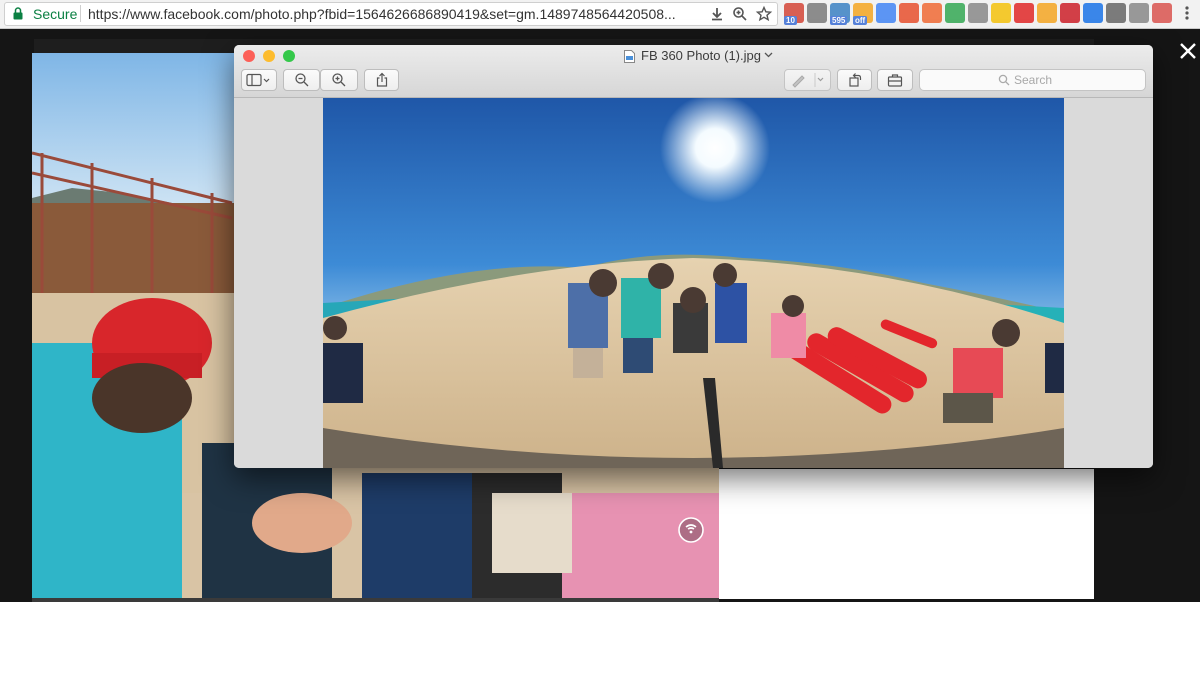 This screenshot has width=1200, height=675. Describe the element at coordinates (1093, 13) in the screenshot. I see `arrow-extension-icon` at that location.